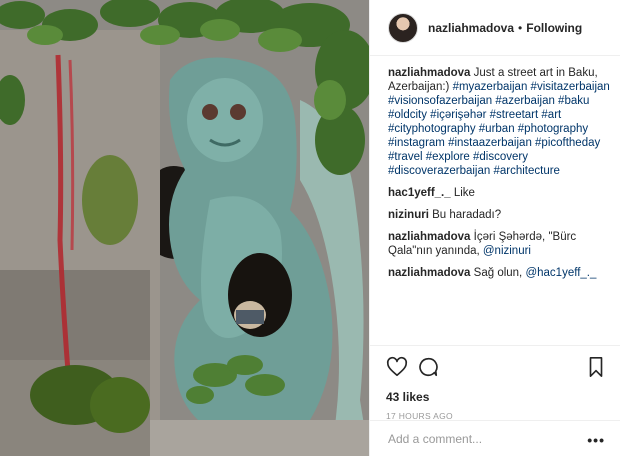  Describe the element at coordinates (554, 28) in the screenshot. I see `following-button: Following` at that location.